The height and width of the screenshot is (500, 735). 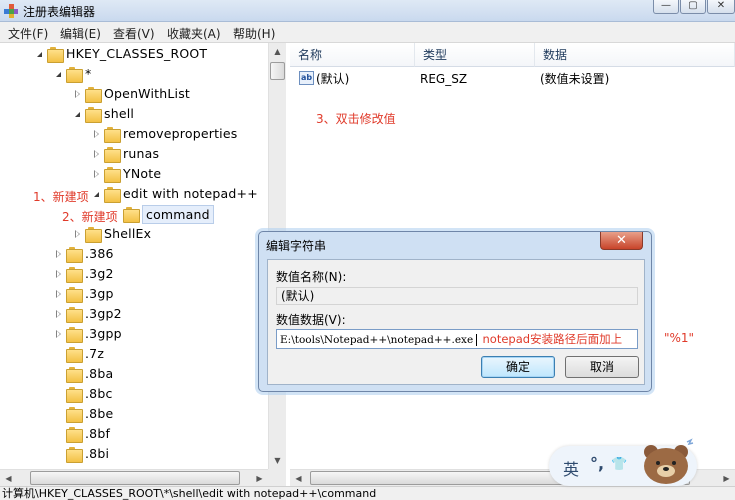 What do you see at coordinates (475, 55) in the screenshot?
I see `column-header-type: 类型` at bounding box center [475, 55].